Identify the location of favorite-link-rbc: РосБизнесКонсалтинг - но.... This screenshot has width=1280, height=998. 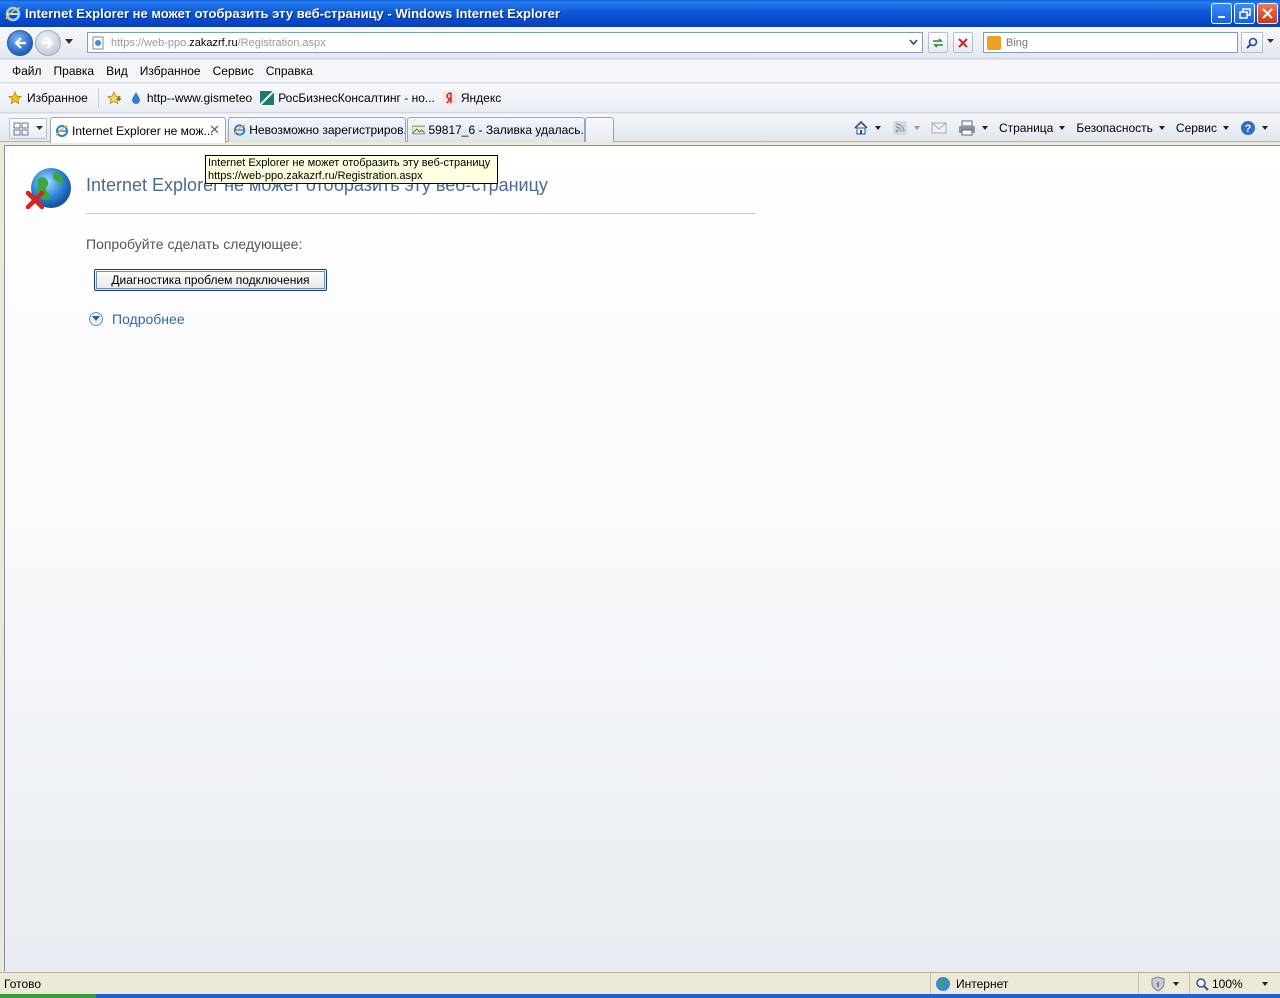
(347, 98).